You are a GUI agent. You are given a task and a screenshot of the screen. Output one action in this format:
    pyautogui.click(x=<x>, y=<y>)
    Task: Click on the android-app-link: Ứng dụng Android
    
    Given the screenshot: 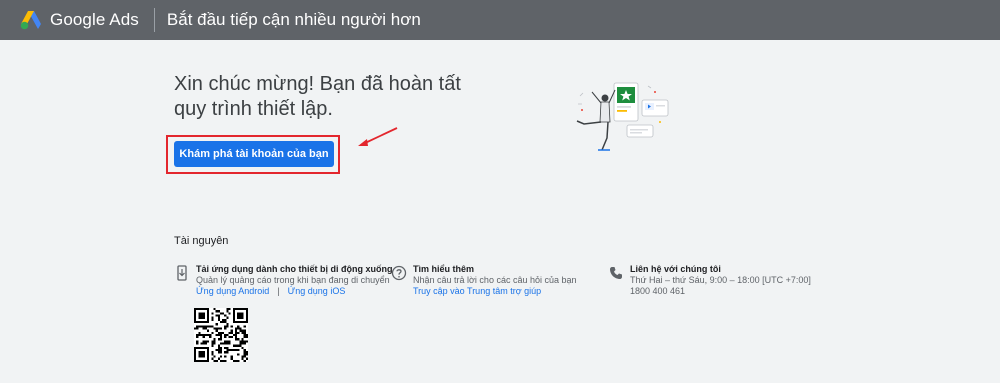 What is the action you would take?
    pyautogui.click(x=232, y=291)
    